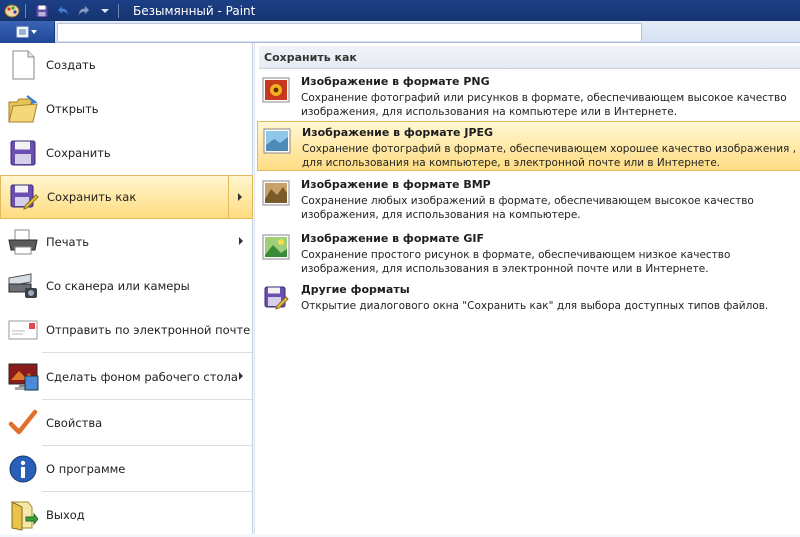  I want to click on undo-icon, so click(63, 11).